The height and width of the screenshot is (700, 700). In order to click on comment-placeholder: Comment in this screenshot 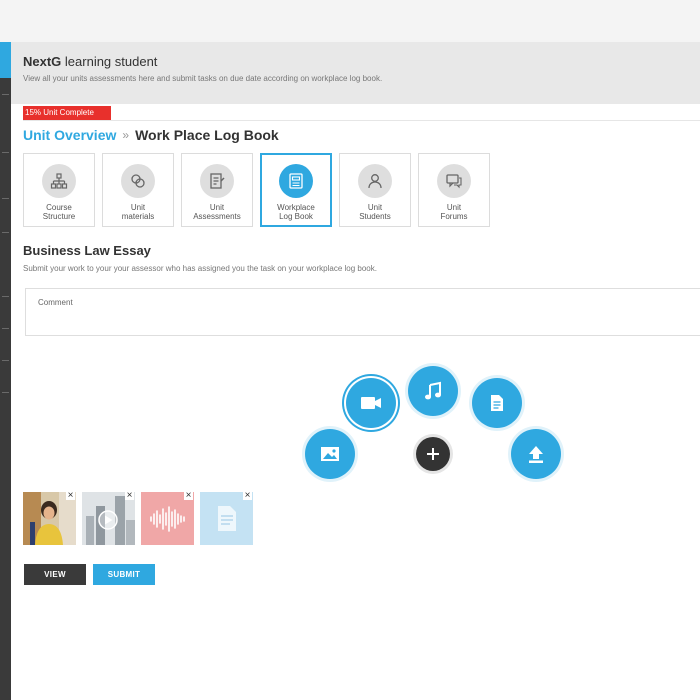, I will do `click(55, 302)`.